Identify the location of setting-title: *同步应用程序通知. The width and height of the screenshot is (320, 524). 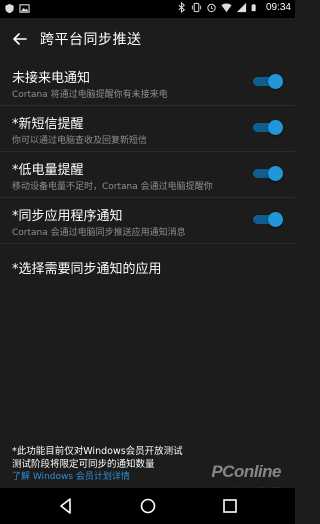
(67, 216).